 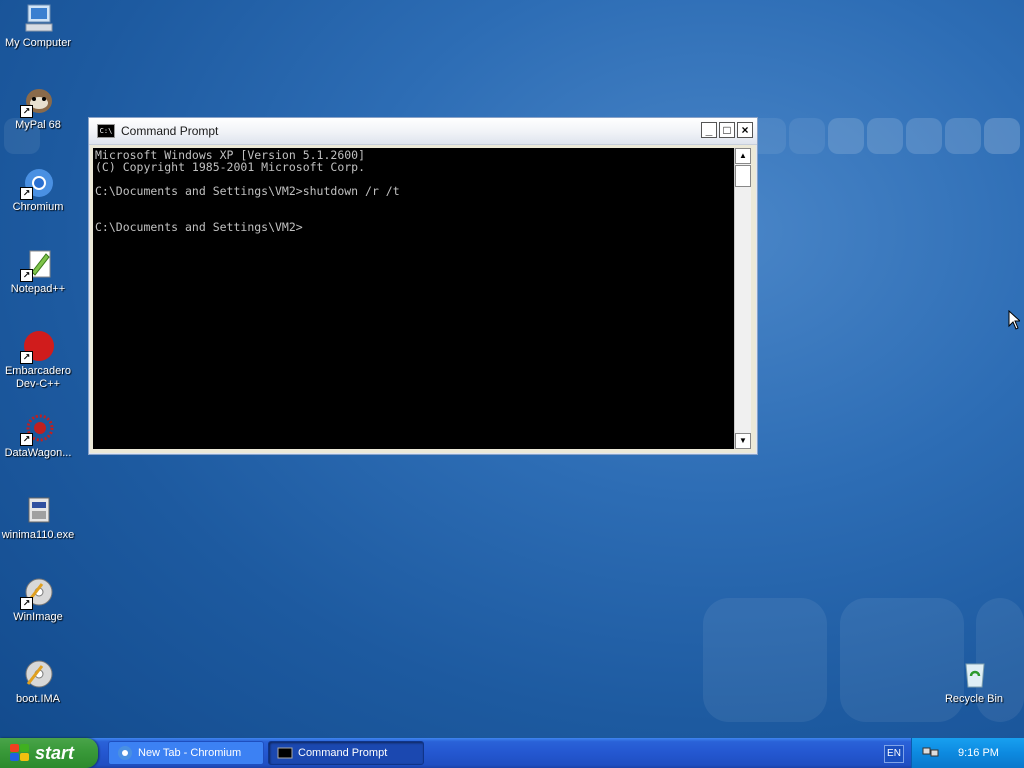 What do you see at coordinates (743, 156) in the screenshot?
I see `scroll-up-button: ▲` at bounding box center [743, 156].